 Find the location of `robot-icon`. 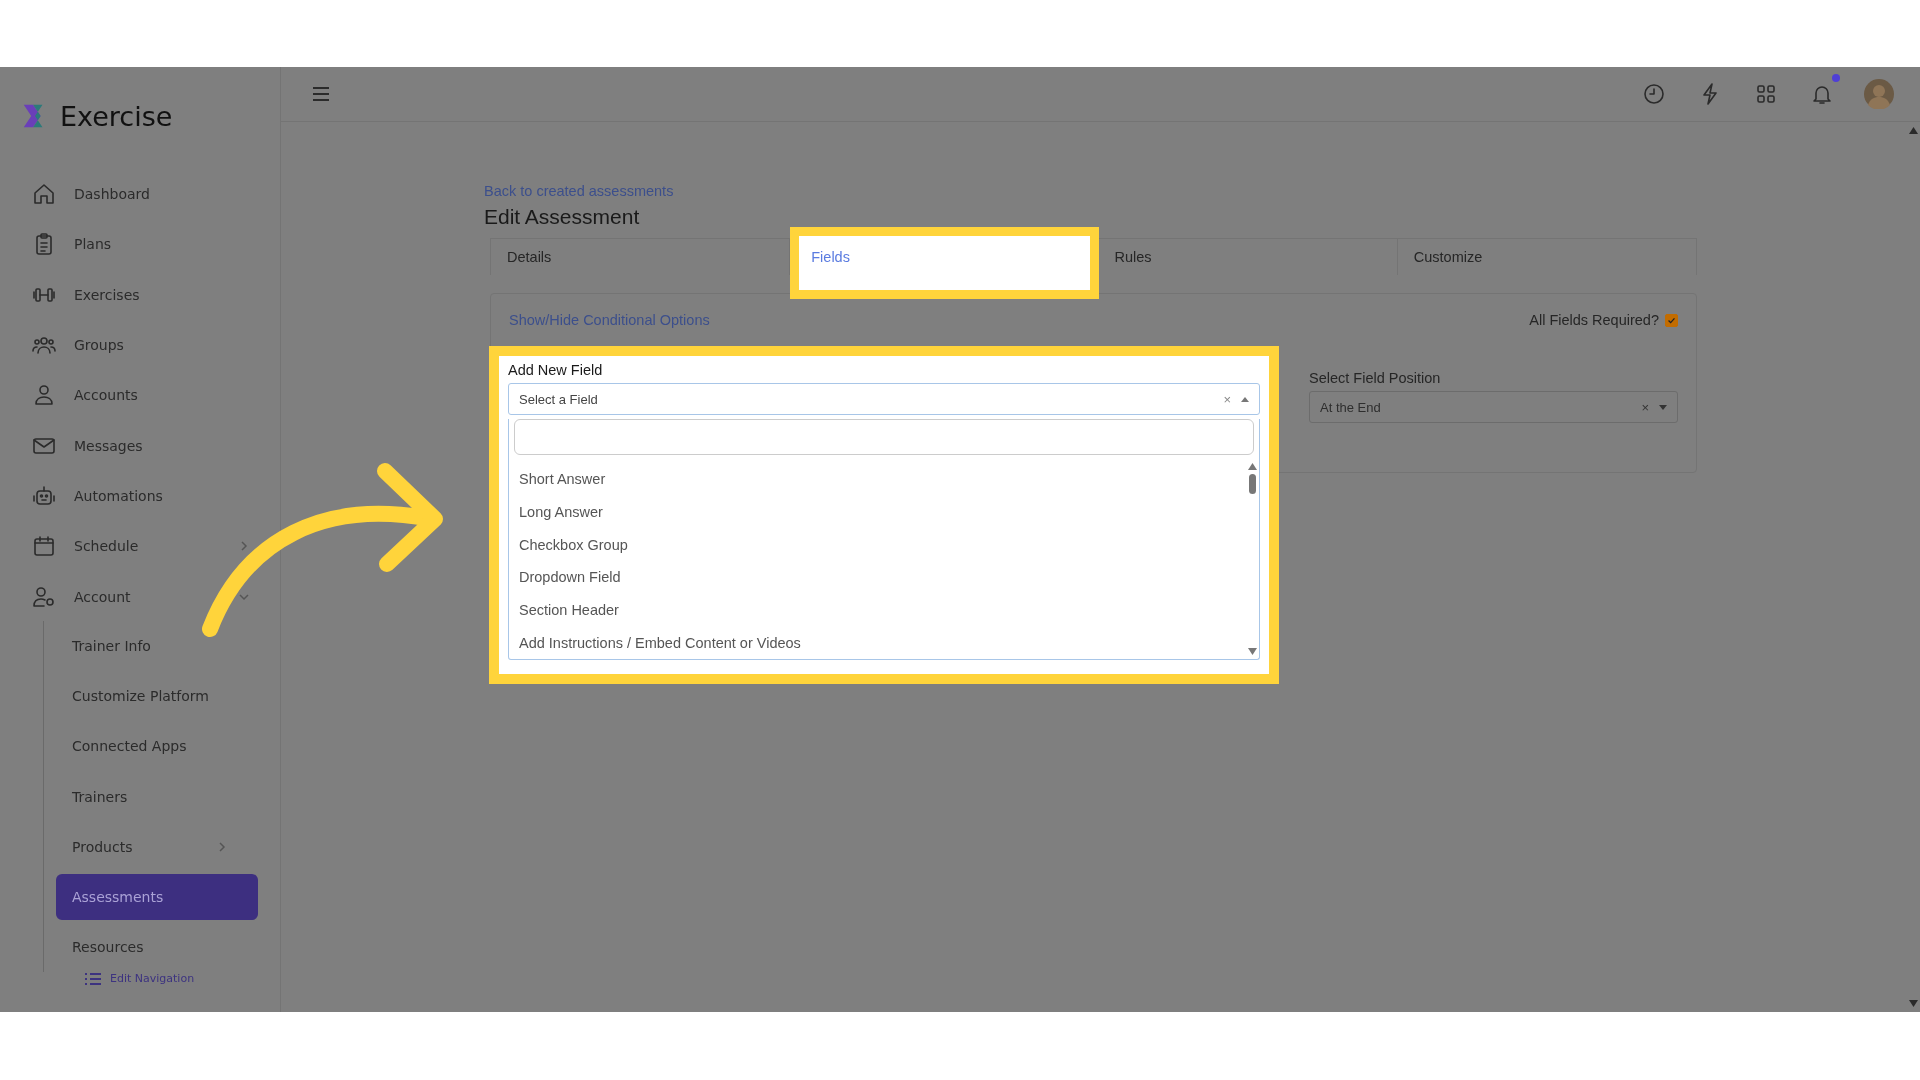

robot-icon is located at coordinates (44, 495).